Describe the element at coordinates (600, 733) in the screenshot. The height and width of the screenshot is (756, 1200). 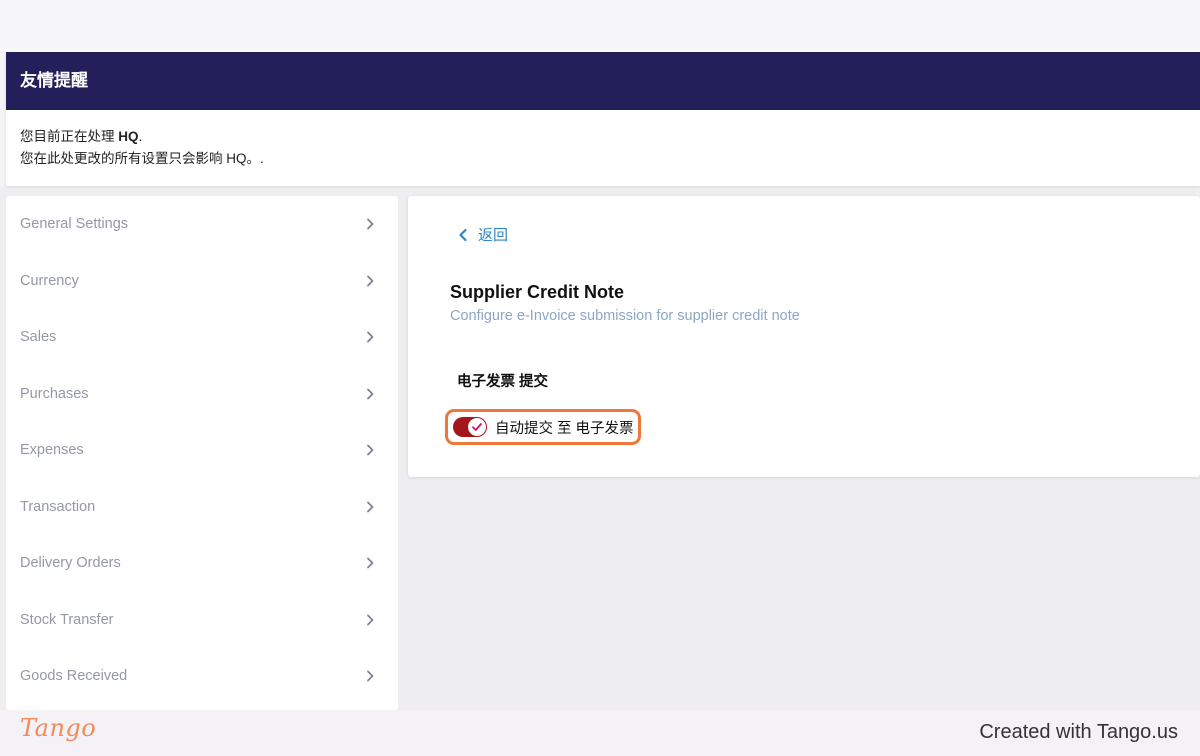
I see `footer-bar: Tango Created with Tango.us` at that location.